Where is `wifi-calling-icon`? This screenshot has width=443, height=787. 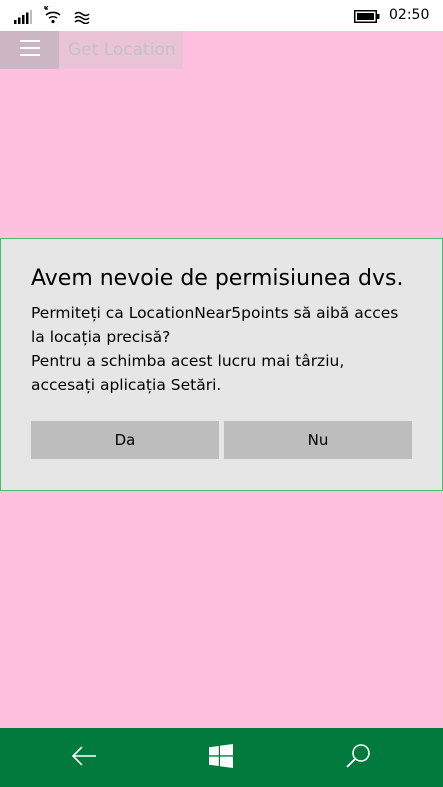 wifi-calling-icon is located at coordinates (82, 17).